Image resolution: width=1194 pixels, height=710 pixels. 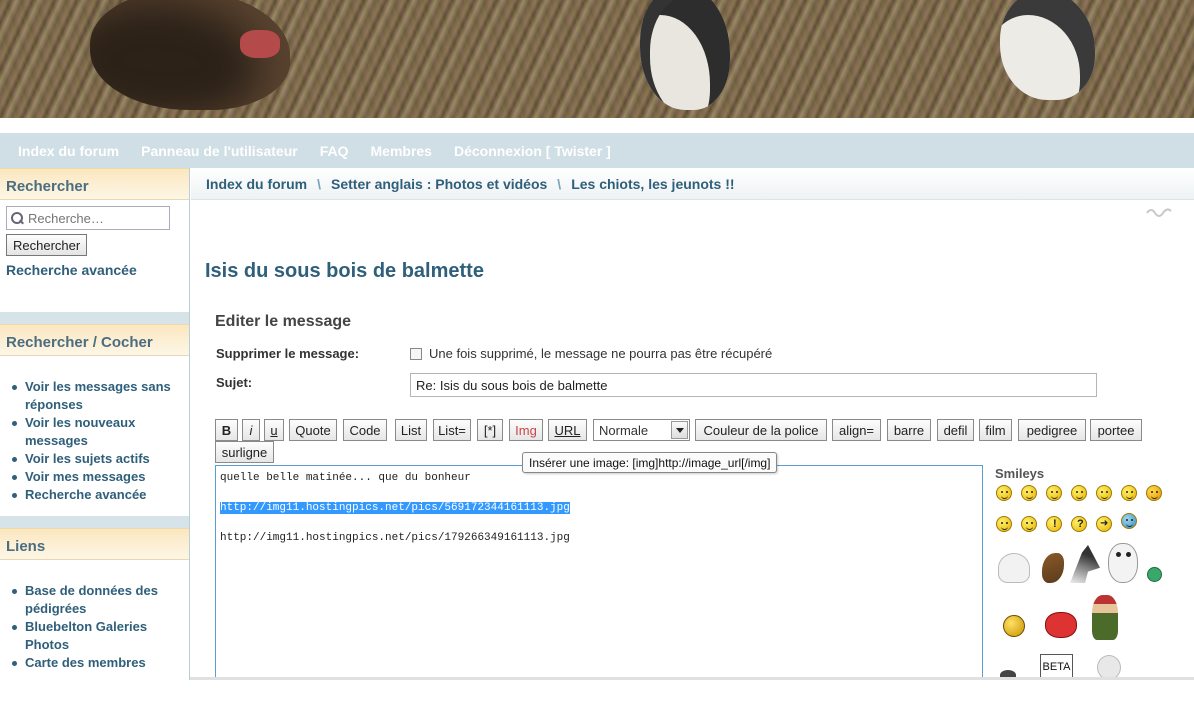 What do you see at coordinates (256, 184) in the screenshot?
I see `breadcrumb-item-index: Index du forum` at bounding box center [256, 184].